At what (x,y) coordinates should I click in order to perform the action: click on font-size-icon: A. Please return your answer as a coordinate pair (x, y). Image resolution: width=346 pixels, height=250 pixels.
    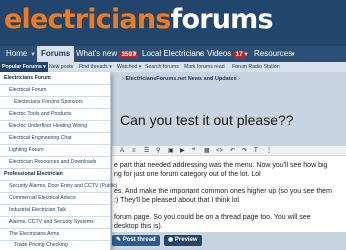
    Looking at the image, I should click on (122, 151).